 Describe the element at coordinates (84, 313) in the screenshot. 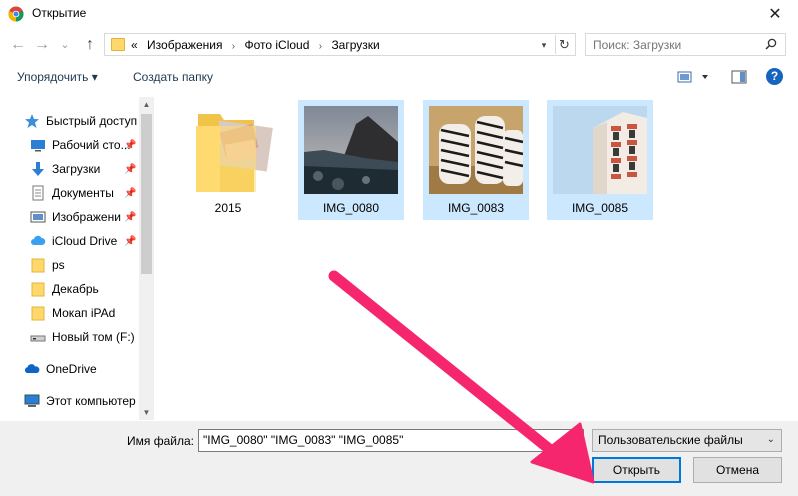

I see `sidebar-item-label: Мокап iPAd` at that location.